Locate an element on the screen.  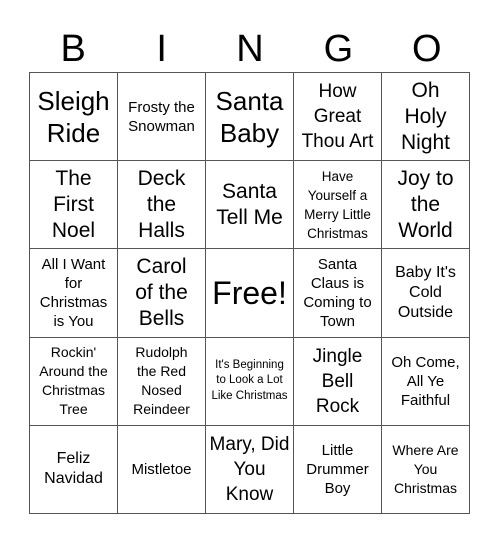
bingo-cell: Santa Baby is located at coordinates (250, 117).